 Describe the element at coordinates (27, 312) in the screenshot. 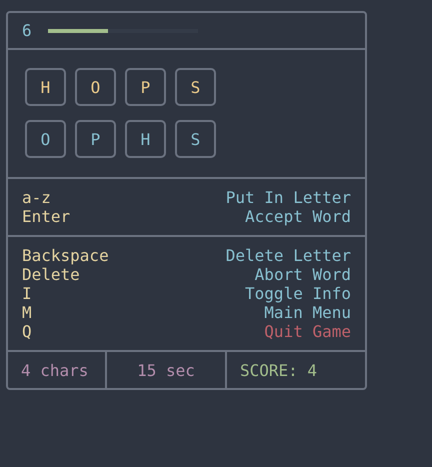

I see `key-label: M` at that location.